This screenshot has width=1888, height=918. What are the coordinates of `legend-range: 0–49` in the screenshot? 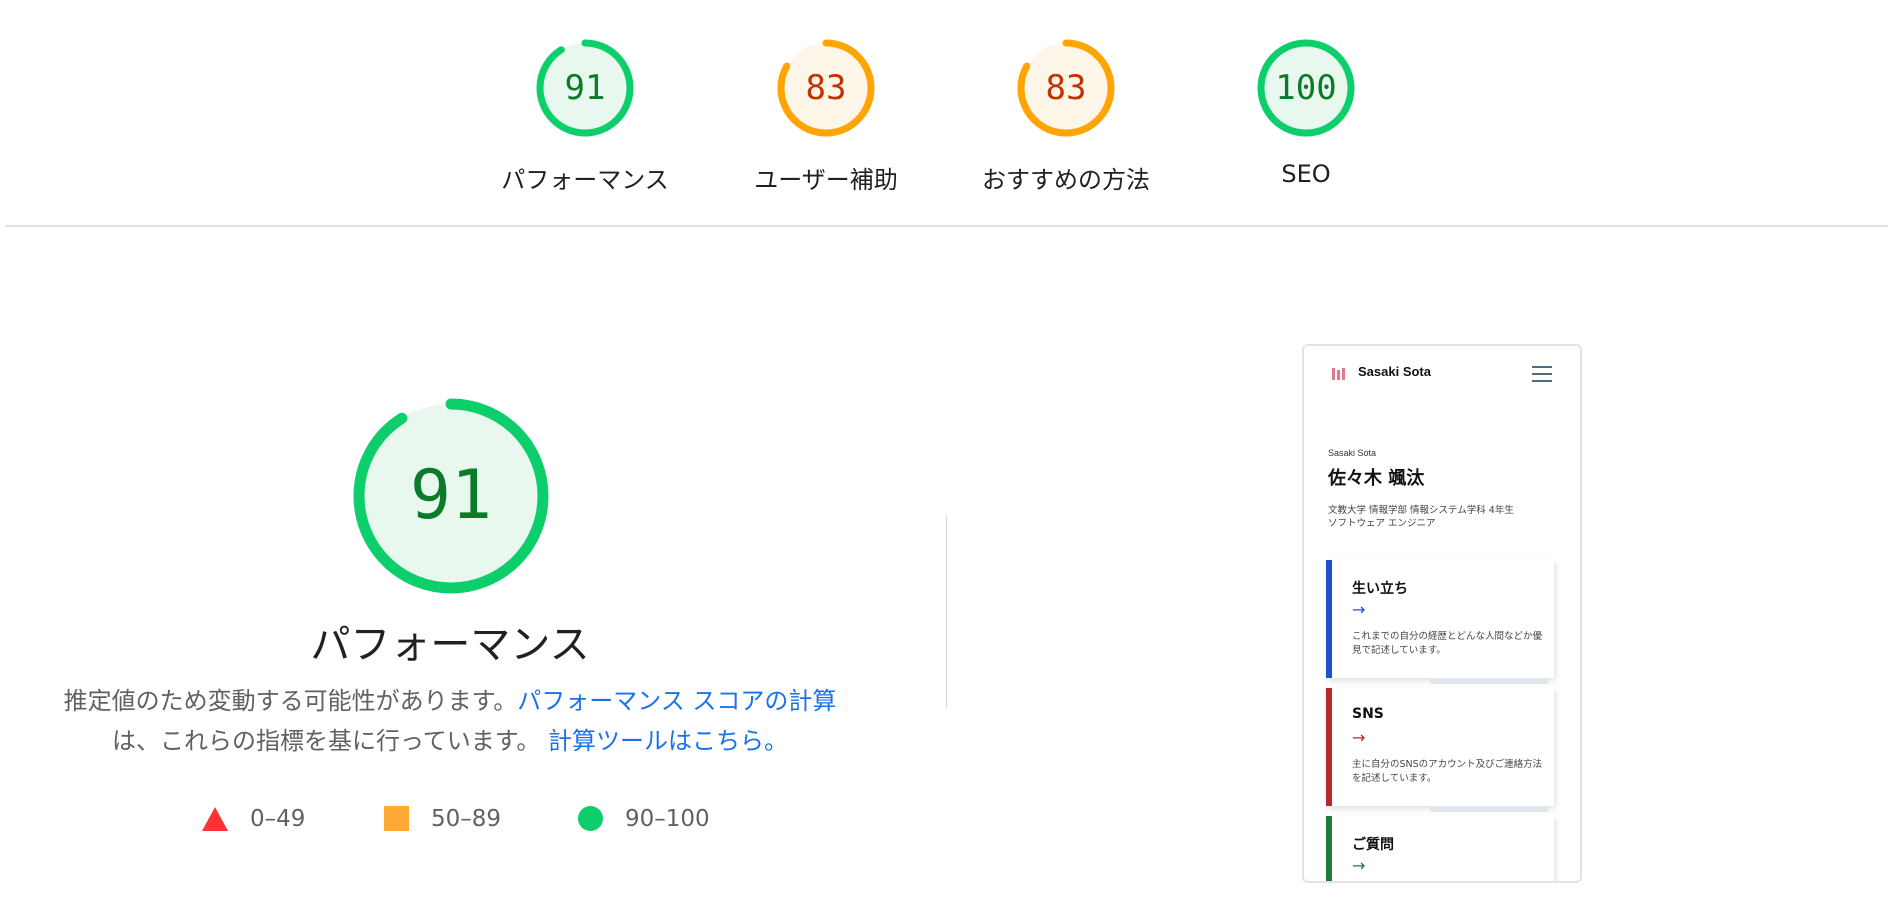 It's located at (278, 818).